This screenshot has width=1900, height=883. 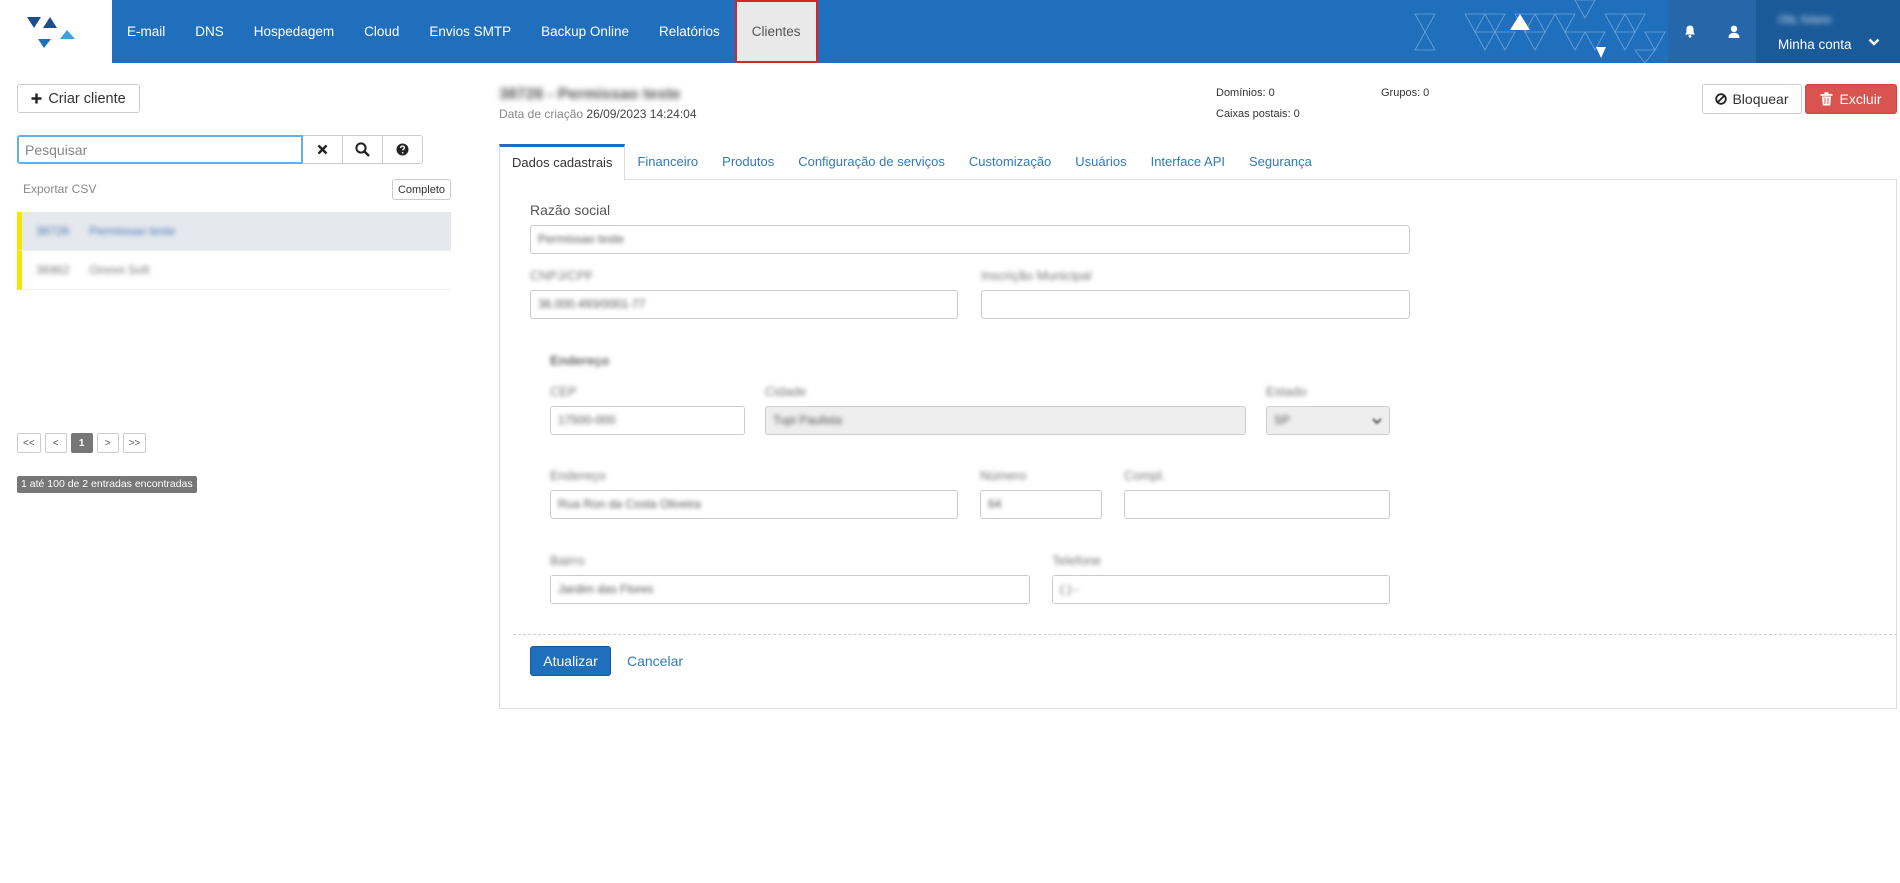 I want to click on cidade-value: Tupi Paulista, so click(x=807, y=420).